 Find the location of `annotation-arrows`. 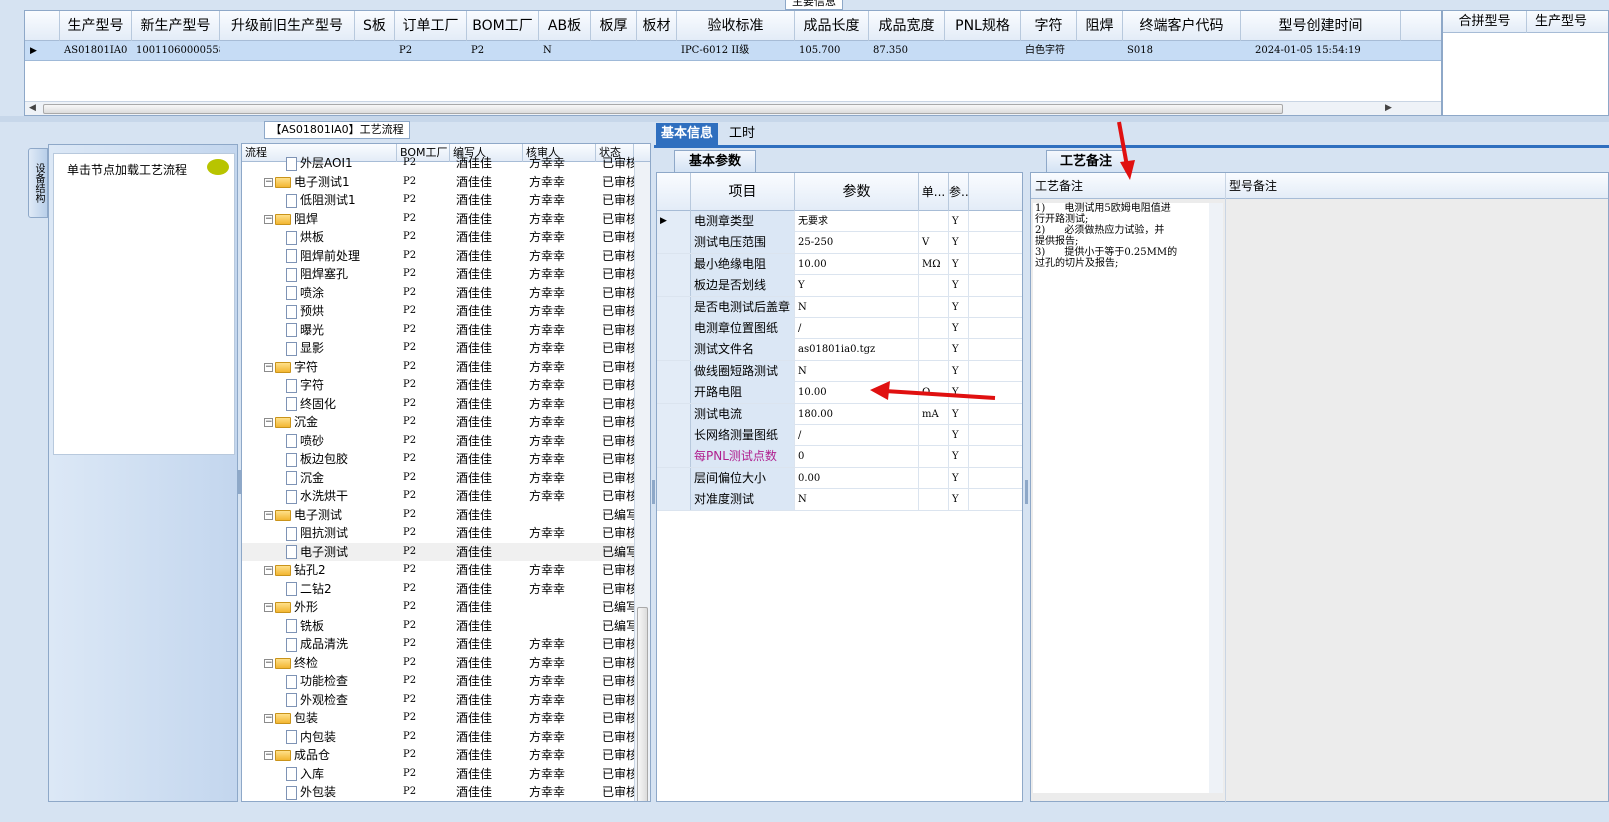

annotation-arrows is located at coordinates (1002, 260).